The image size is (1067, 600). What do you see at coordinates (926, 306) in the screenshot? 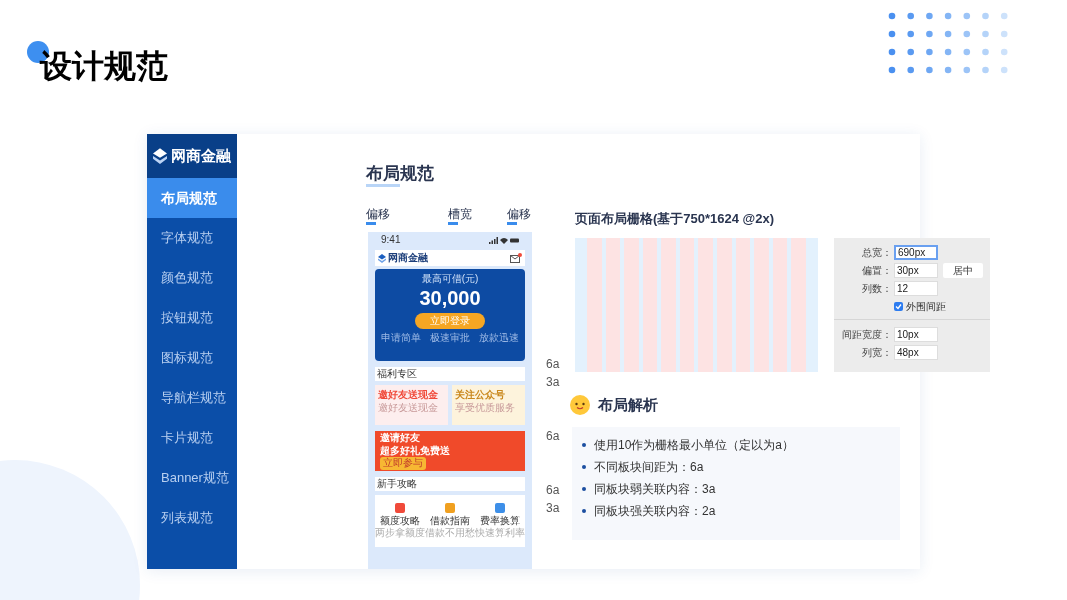
I see `checkbox-label: 外围间距` at bounding box center [926, 306].